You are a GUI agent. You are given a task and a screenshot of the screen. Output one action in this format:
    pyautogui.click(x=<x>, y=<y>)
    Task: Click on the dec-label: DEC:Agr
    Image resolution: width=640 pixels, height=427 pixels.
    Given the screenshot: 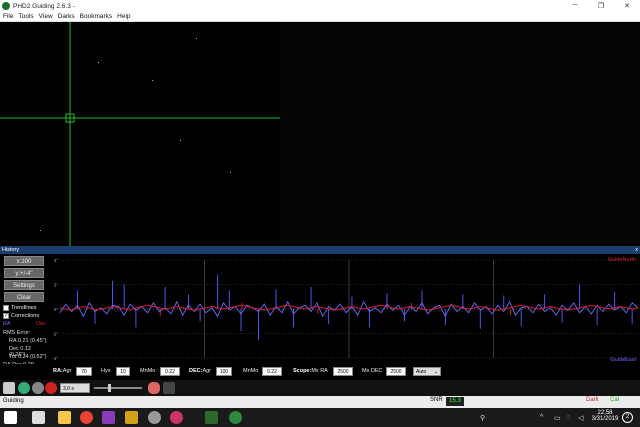 What is the action you would take?
    pyautogui.click(x=200, y=371)
    